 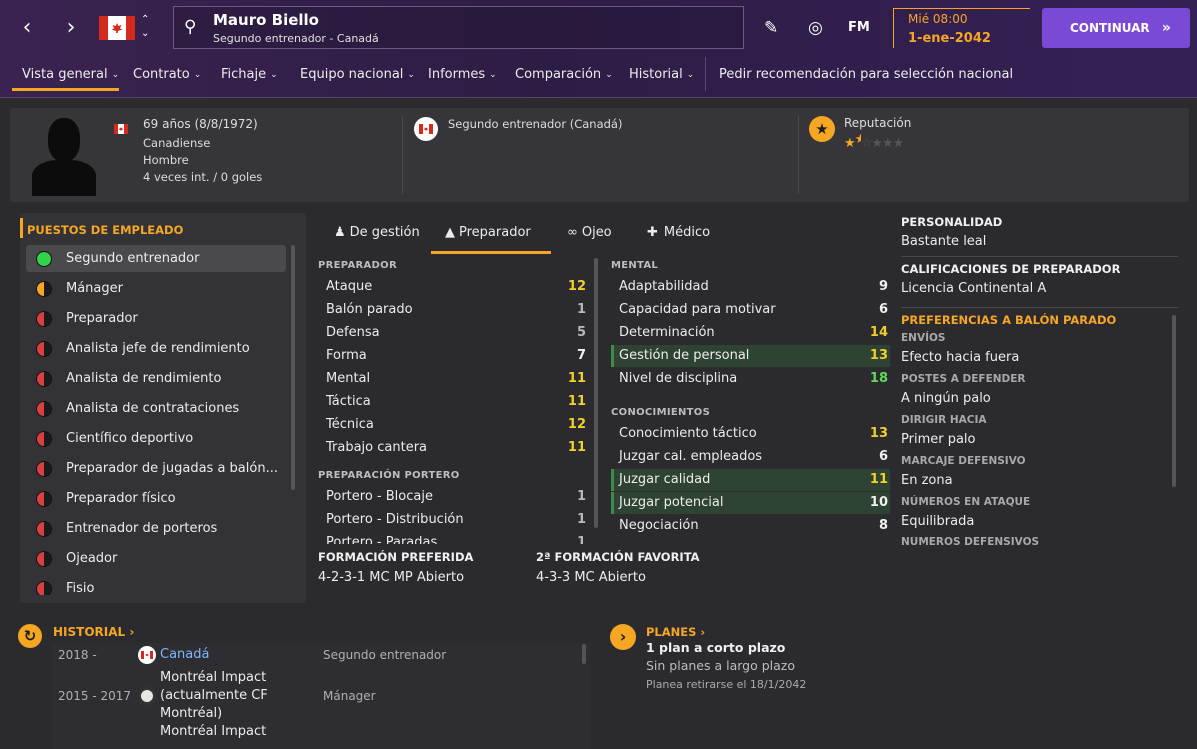 What do you see at coordinates (715, 647) in the screenshot?
I see `short-plan: 1 plan a corto plazo` at bounding box center [715, 647].